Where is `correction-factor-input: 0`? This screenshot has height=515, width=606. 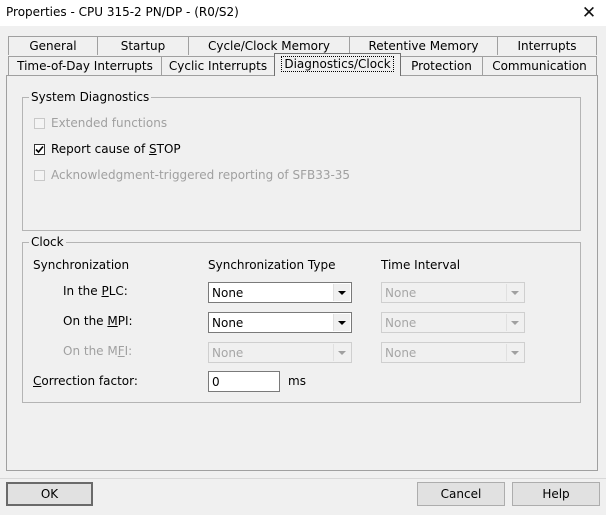 correction-factor-input: 0 is located at coordinates (244, 381).